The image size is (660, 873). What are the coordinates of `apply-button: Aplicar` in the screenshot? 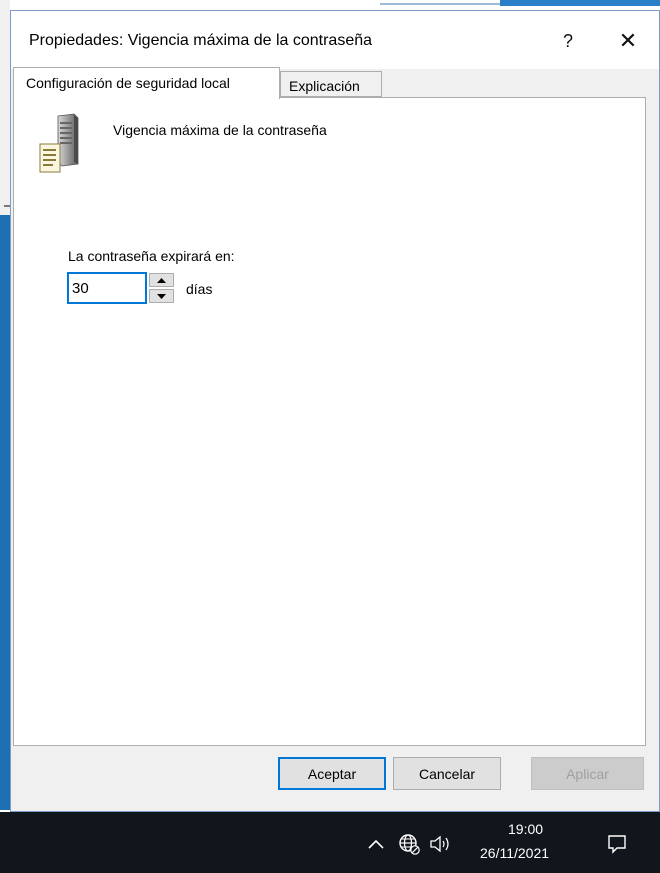 It's located at (587, 773).